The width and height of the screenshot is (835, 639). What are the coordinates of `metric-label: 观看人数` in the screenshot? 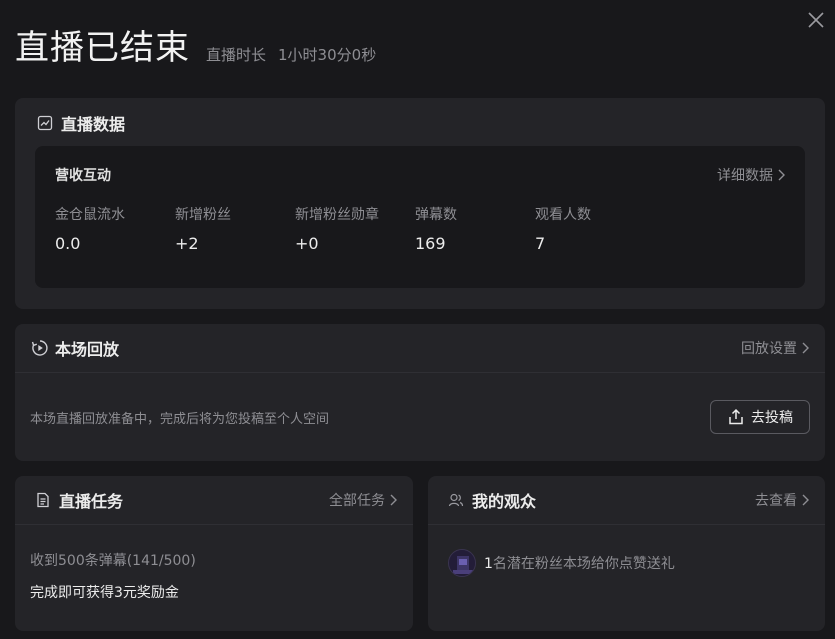 It's located at (563, 215).